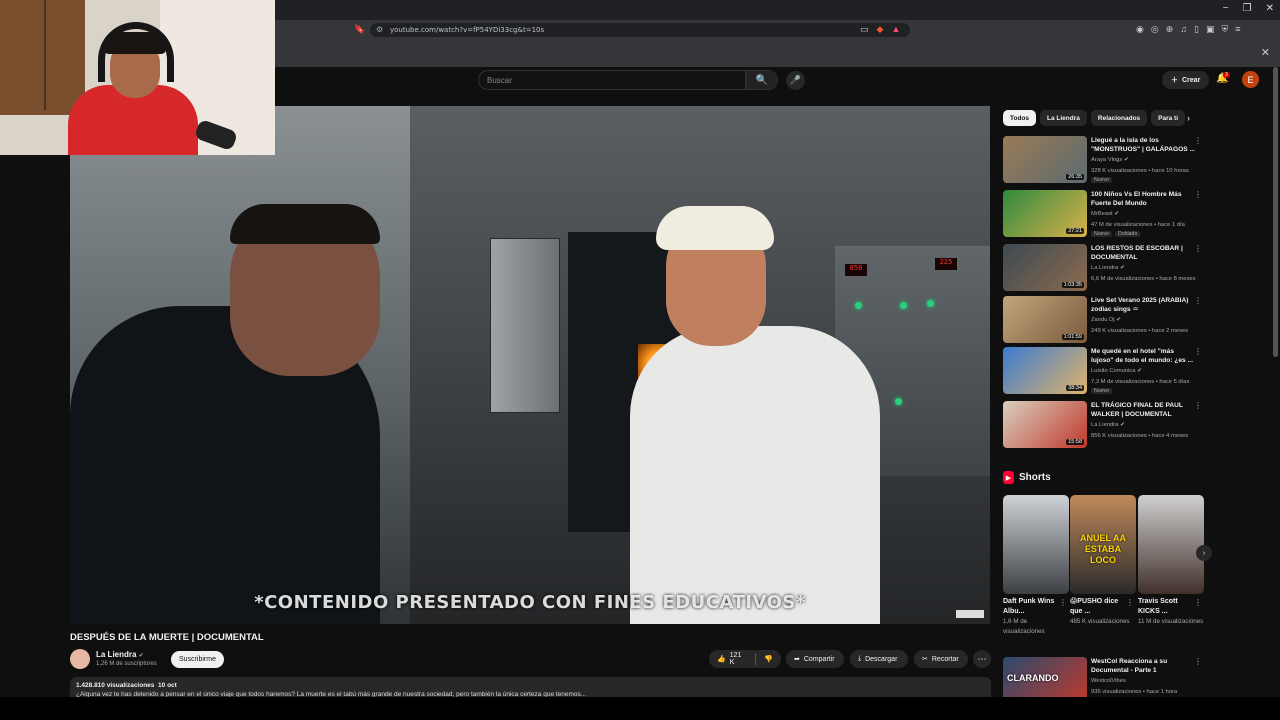 The height and width of the screenshot is (720, 1280). I want to click on like-count: 121 K, so click(739, 659).